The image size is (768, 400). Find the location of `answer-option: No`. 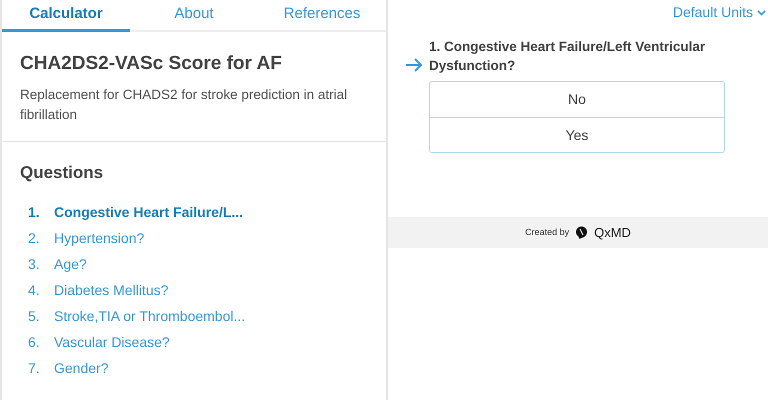

answer-option: No is located at coordinates (577, 99).